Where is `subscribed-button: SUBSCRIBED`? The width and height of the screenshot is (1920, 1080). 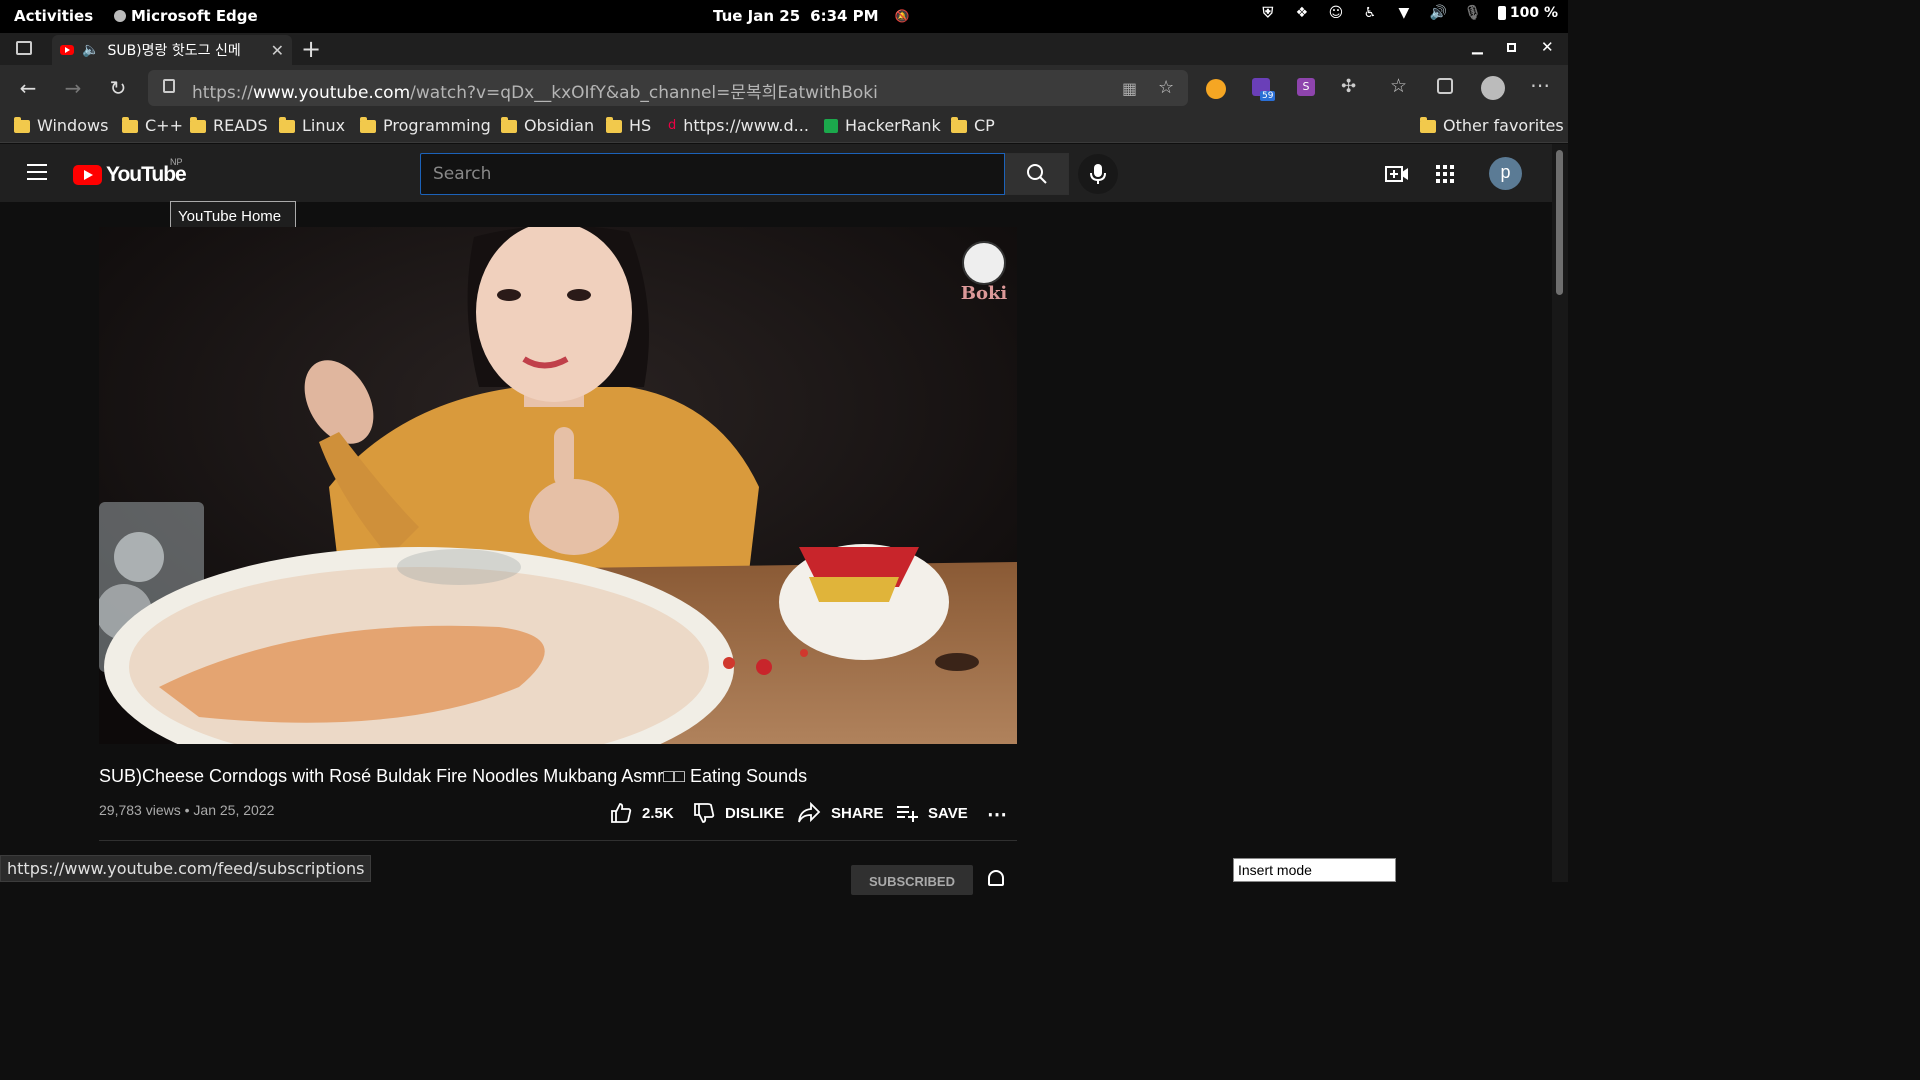
subscribed-button: SUBSCRIBED is located at coordinates (912, 880).